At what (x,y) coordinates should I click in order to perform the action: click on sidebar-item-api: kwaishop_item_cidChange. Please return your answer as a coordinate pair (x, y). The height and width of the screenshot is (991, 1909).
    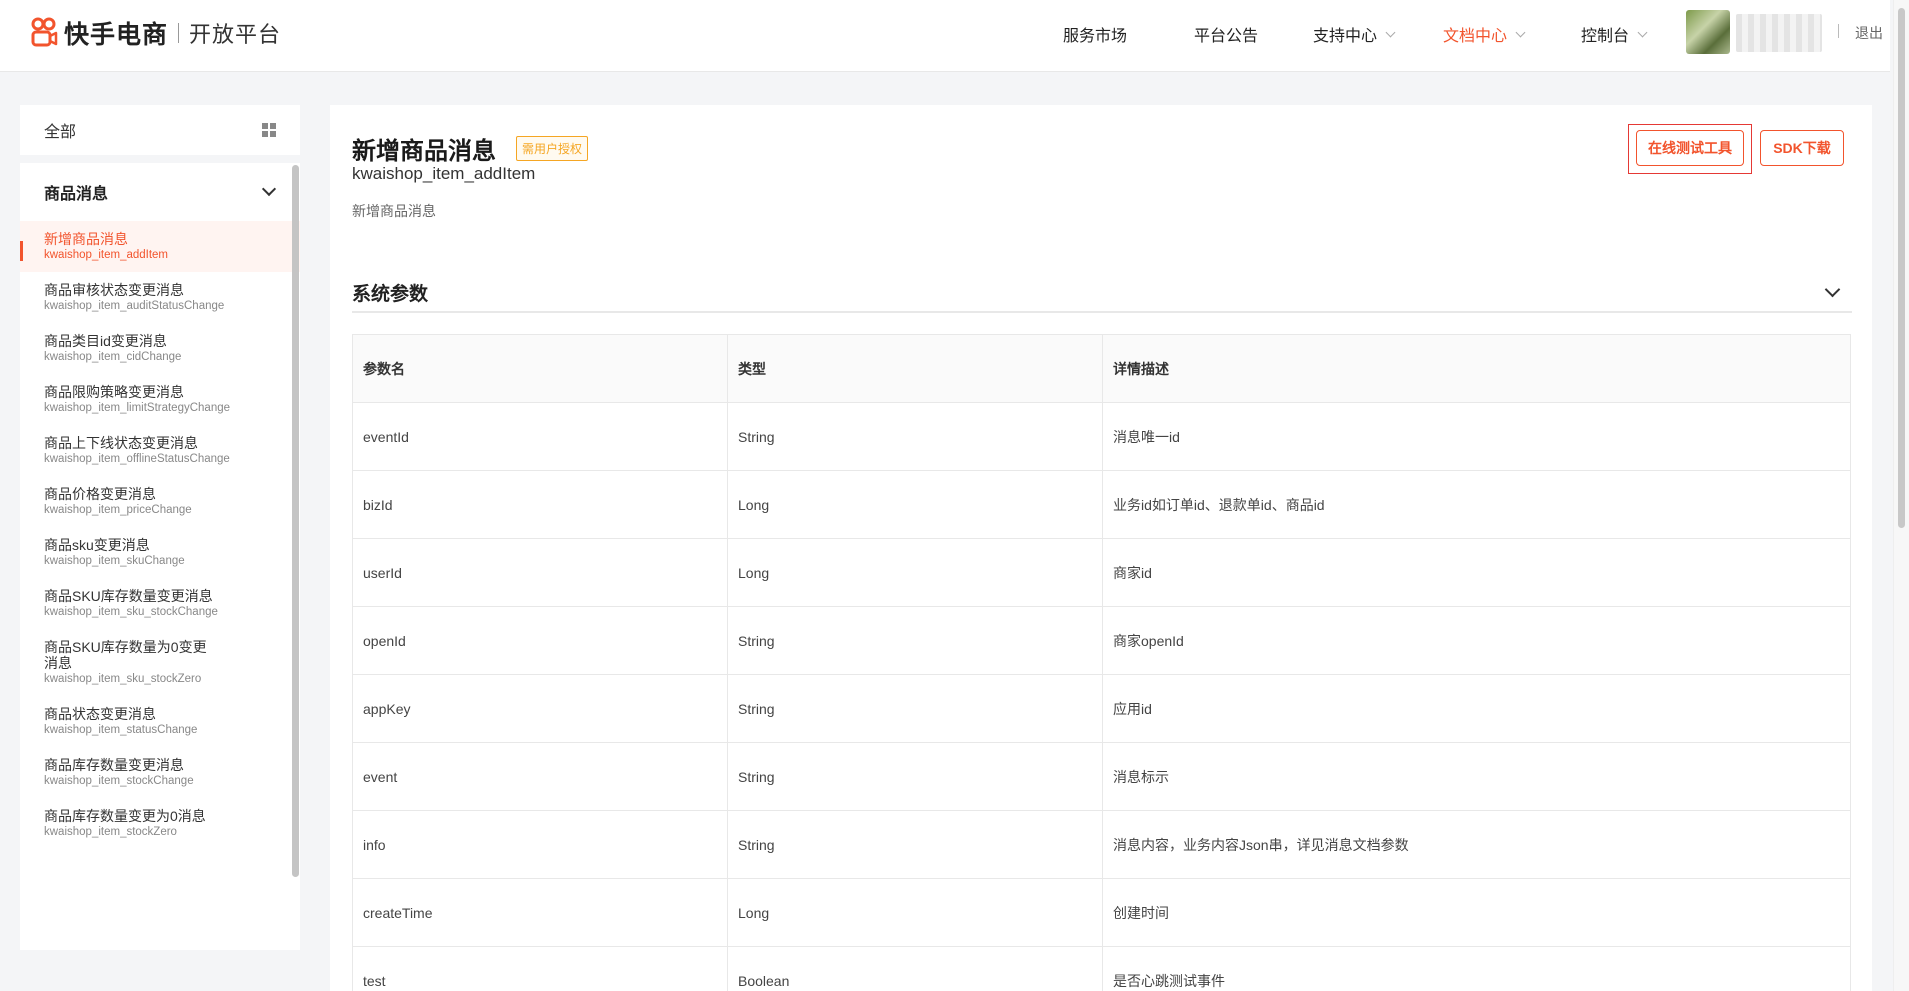
    Looking at the image, I should click on (113, 357).